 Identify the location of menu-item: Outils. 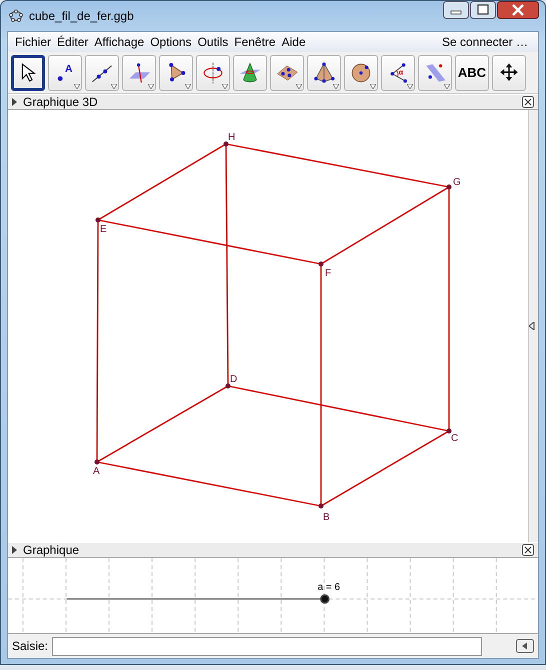
(213, 42).